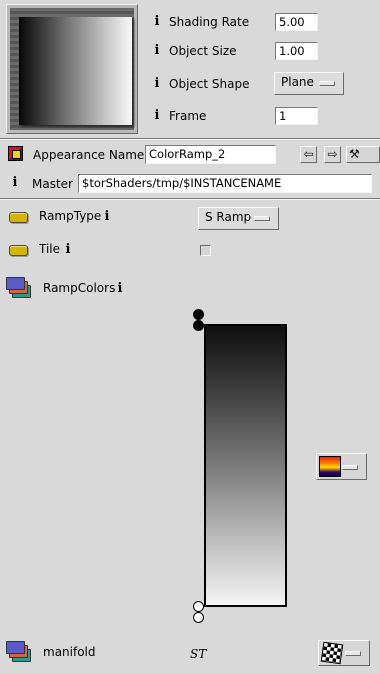 The image size is (380, 674). What do you see at coordinates (330, 466) in the screenshot?
I see `color-swatch-icon` at bounding box center [330, 466].